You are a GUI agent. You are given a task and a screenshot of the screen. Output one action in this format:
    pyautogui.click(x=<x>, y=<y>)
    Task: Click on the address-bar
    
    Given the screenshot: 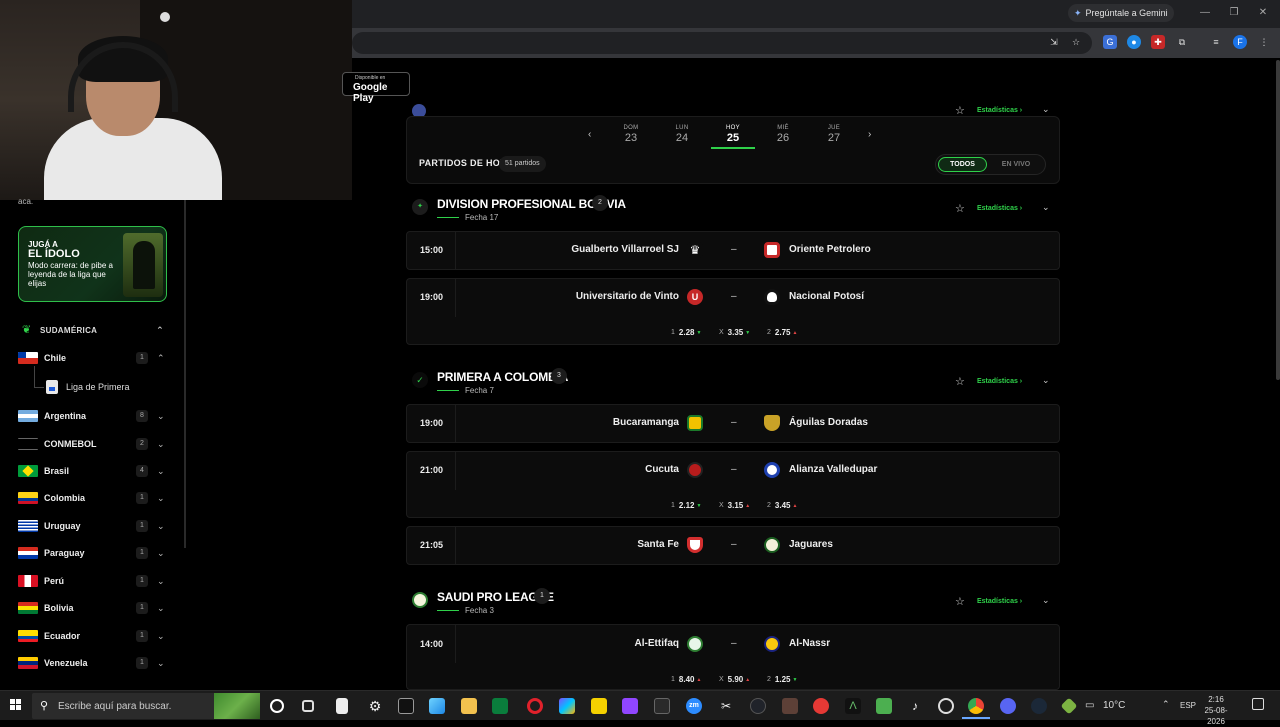 What is the action you would take?
    pyautogui.click(x=722, y=43)
    